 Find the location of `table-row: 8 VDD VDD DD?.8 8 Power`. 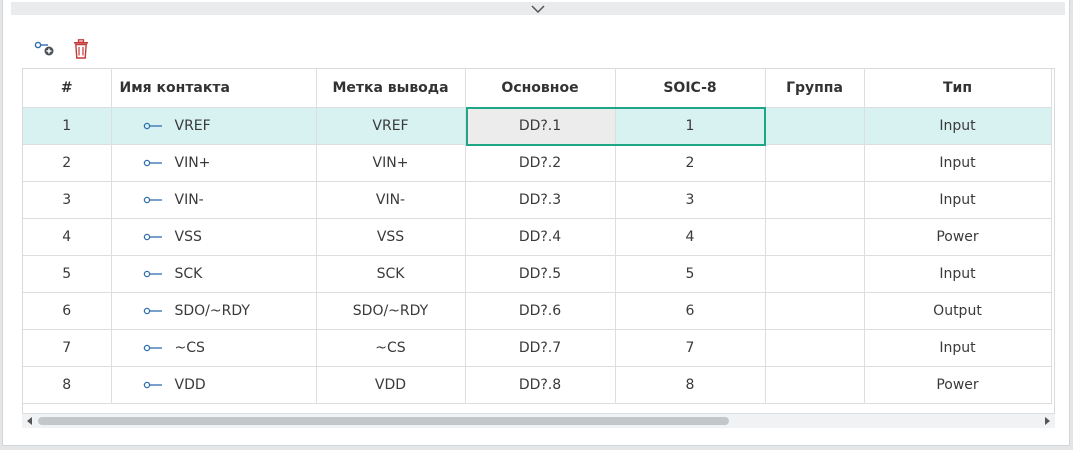

table-row: 8 VDD VDD DD?.8 8 Power is located at coordinates (537, 385).